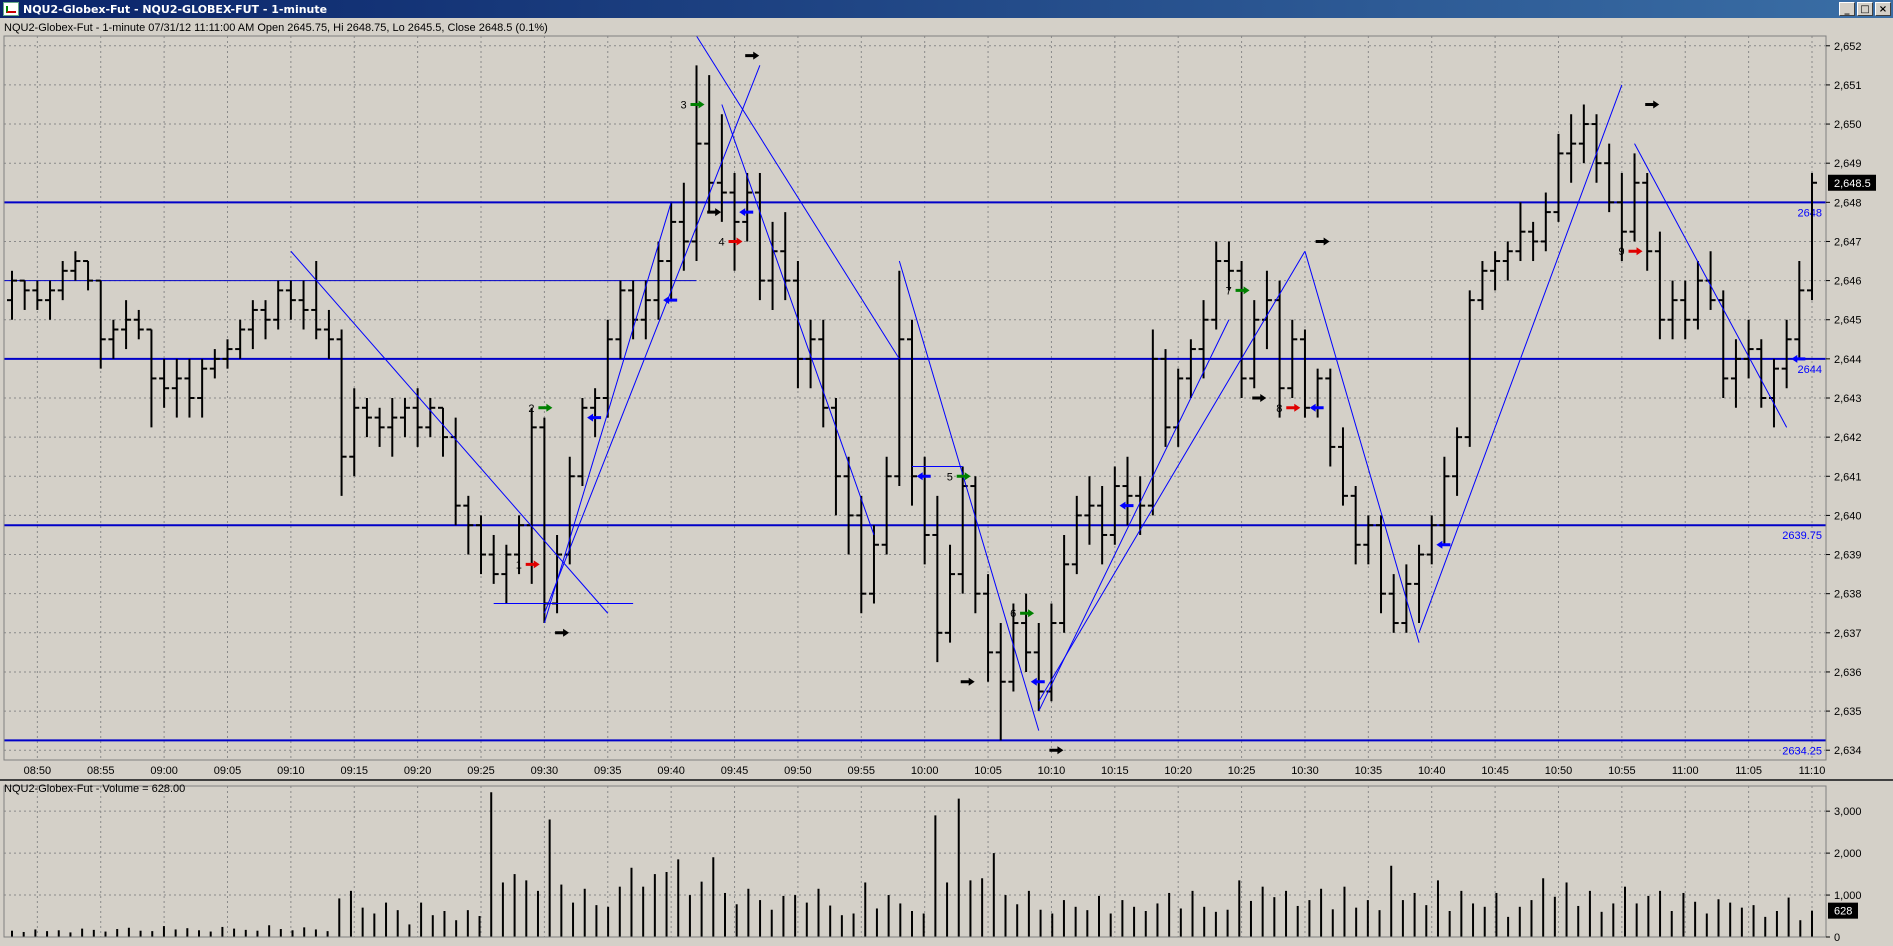 The height and width of the screenshot is (946, 1893). Describe the element at coordinates (228, 771) in the screenshot. I see `time-tick-label: 09:05` at that location.